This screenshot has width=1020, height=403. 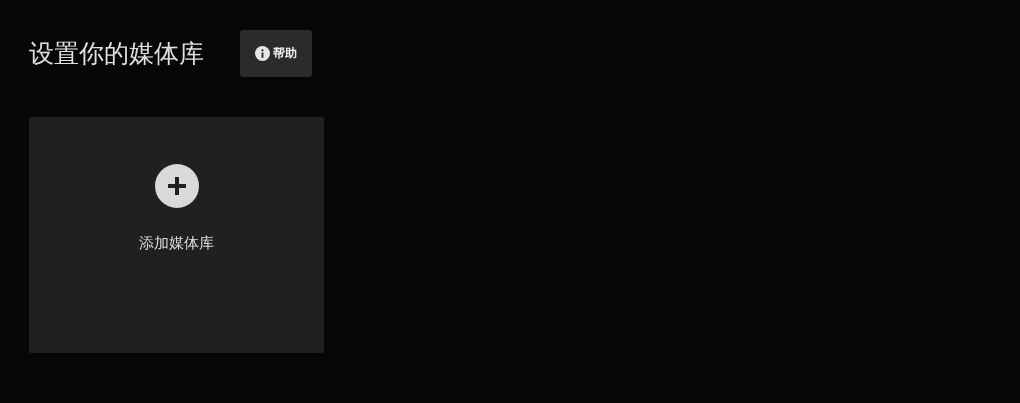 What do you see at coordinates (262, 53) in the screenshot?
I see `info-icon` at bounding box center [262, 53].